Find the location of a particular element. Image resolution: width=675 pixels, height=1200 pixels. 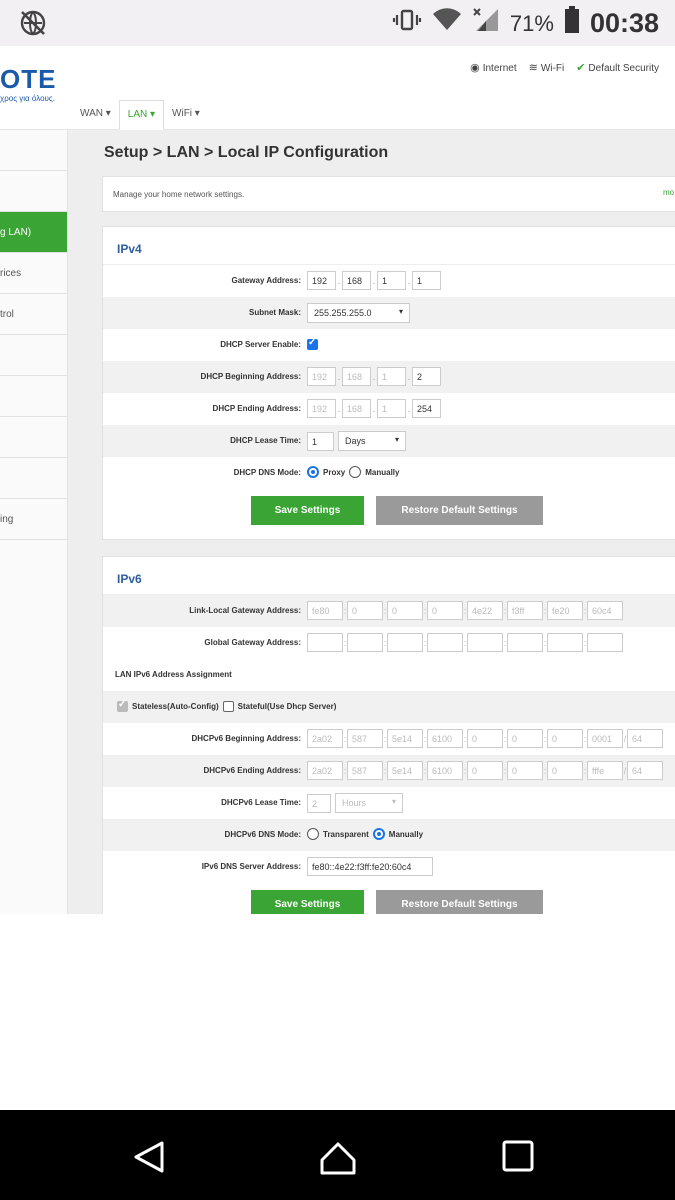

globe-icon: ◉ is located at coordinates (475, 68).